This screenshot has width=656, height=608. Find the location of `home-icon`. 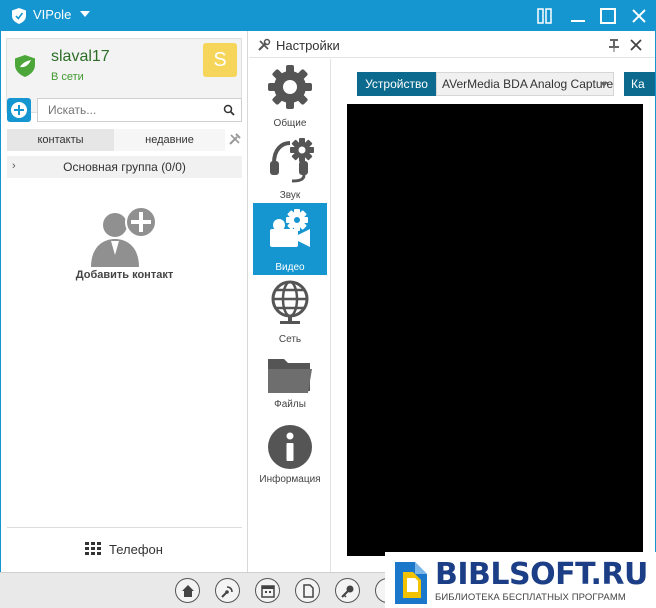

home-icon is located at coordinates (188, 591).